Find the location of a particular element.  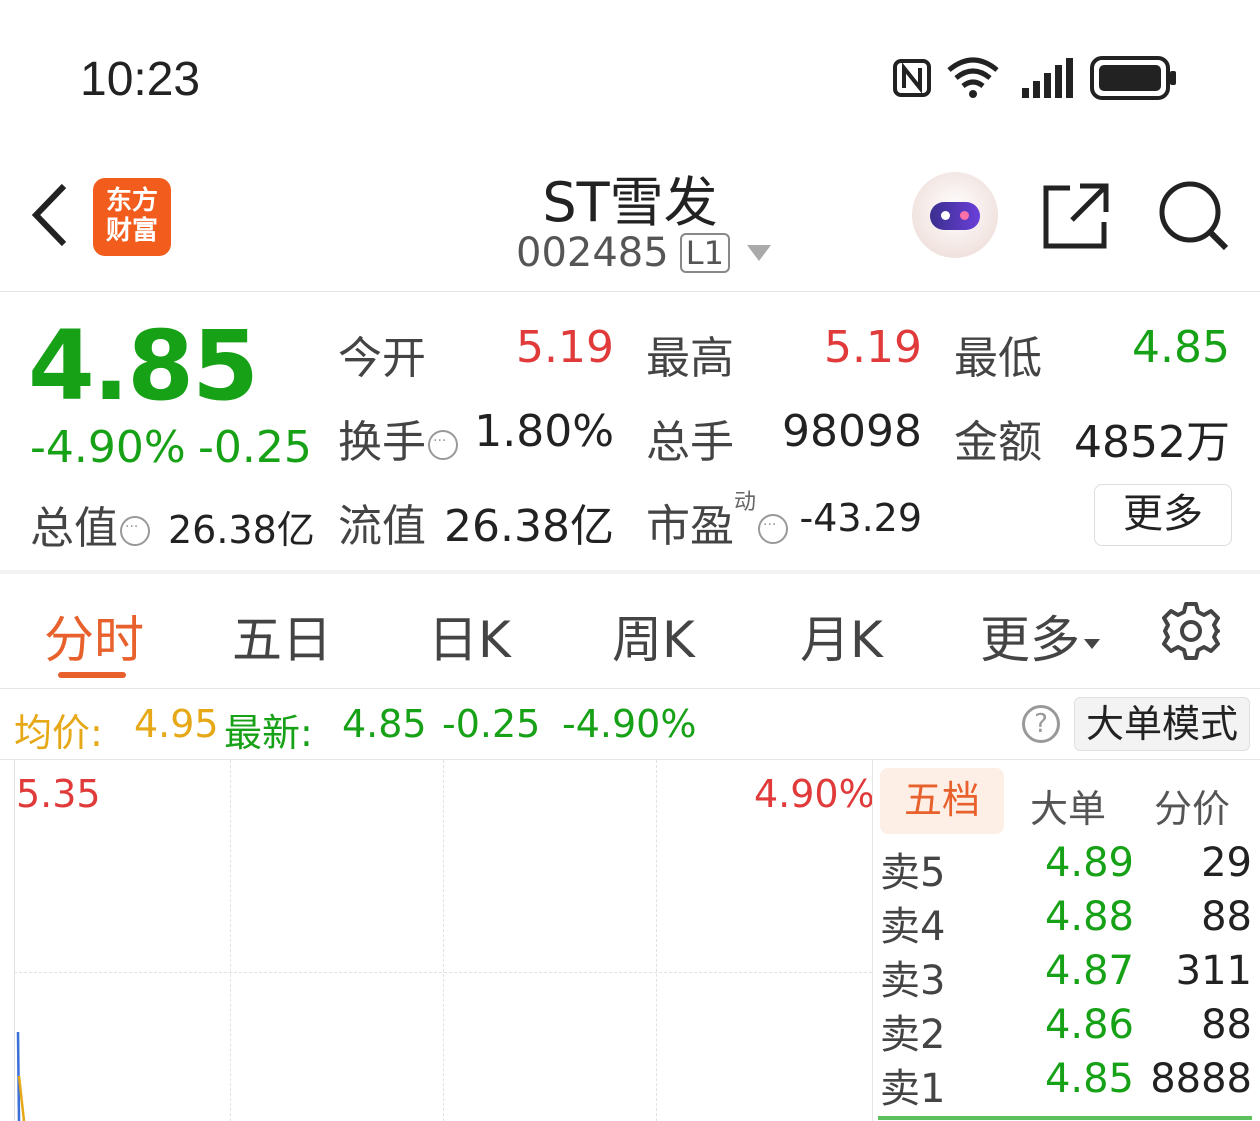

ask-label: 卖3 is located at coordinates (913, 981).